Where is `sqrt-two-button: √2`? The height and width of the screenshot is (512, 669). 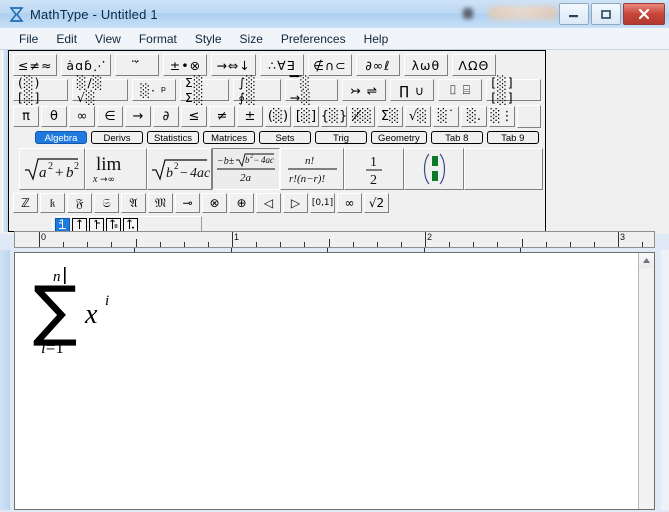
sqrt-two-button: √2 is located at coordinates (376, 203).